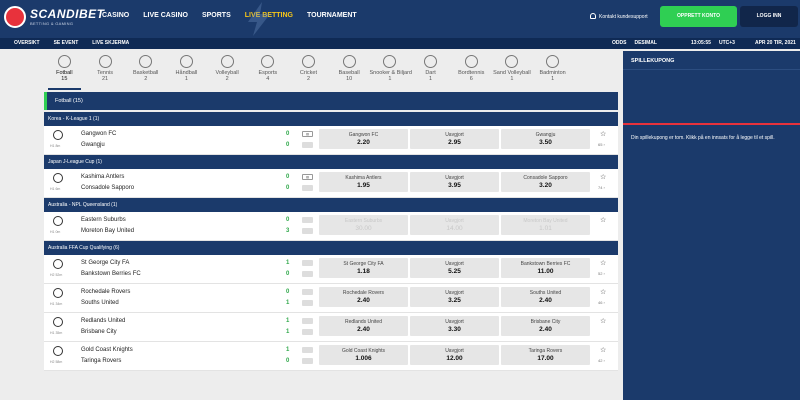 Image resolution: width=800 pixels, height=400 pixels. I want to click on more-markets-link: 46 ›, so click(601, 302).